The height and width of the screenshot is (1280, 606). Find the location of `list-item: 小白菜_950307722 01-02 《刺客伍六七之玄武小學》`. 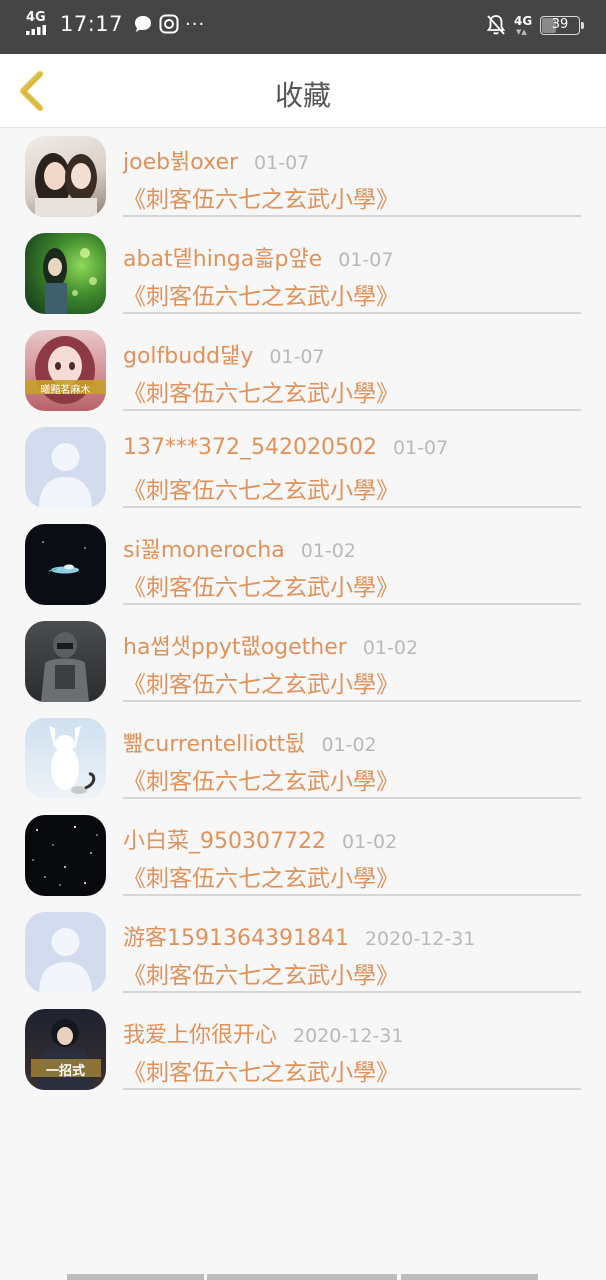

list-item: 小白菜_950307722 01-02 《刺客伍六七之玄武小學》 is located at coordinates (303, 855).